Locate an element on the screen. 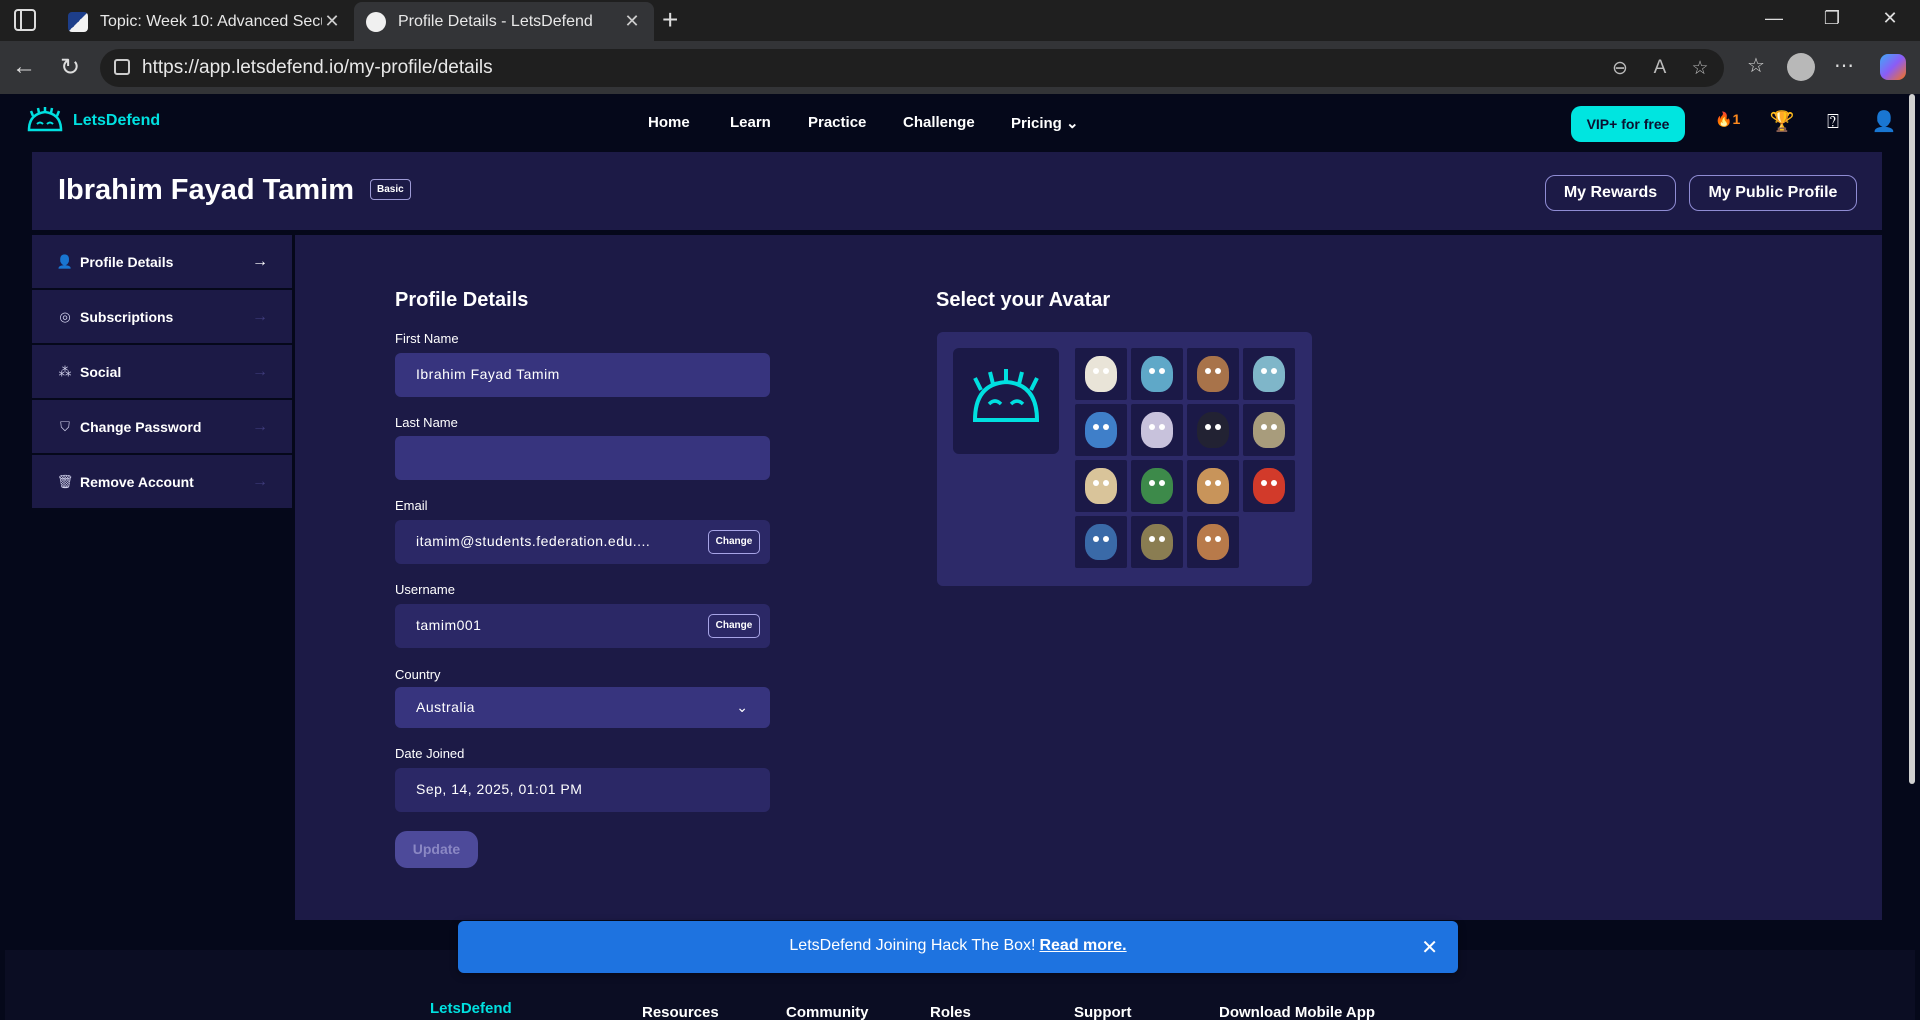  footer-col-download-app: Download Mobile App is located at coordinates (1297, 1012).